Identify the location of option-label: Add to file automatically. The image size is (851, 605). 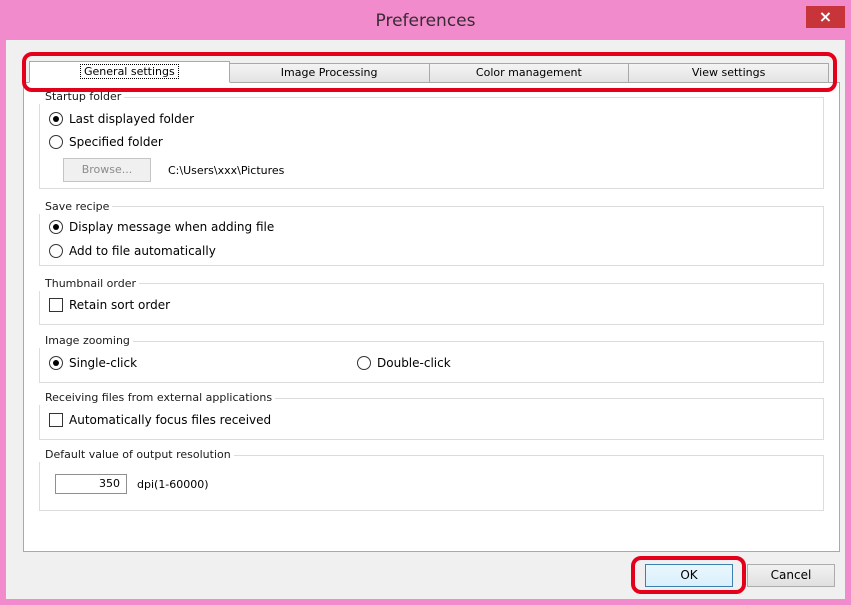
(142, 251).